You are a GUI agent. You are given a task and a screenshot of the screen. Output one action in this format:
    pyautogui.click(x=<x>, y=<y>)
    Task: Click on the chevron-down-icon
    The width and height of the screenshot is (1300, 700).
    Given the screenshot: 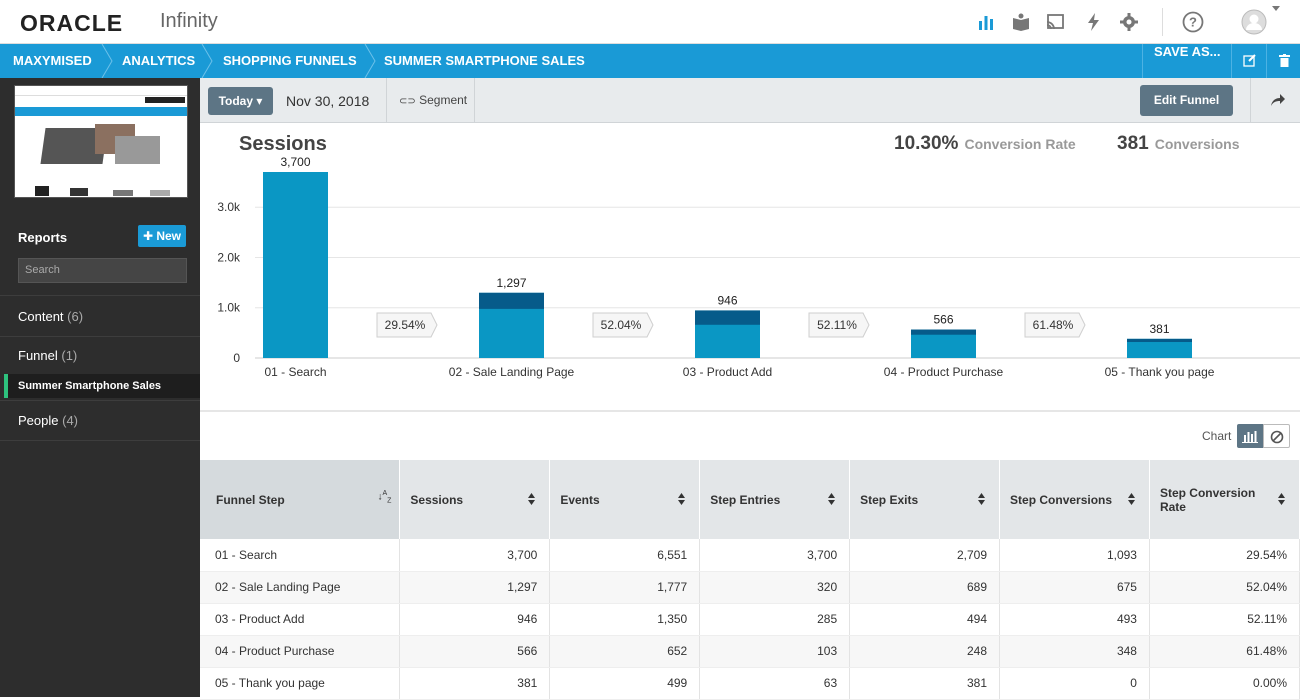 What is the action you would take?
    pyautogui.click(x=1276, y=9)
    